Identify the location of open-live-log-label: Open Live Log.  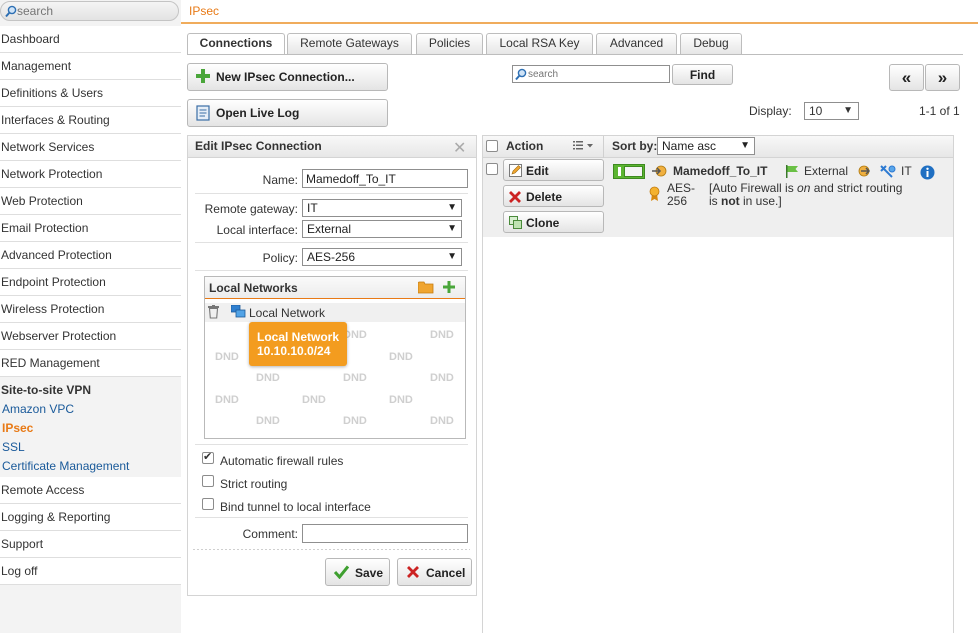
(258, 113).